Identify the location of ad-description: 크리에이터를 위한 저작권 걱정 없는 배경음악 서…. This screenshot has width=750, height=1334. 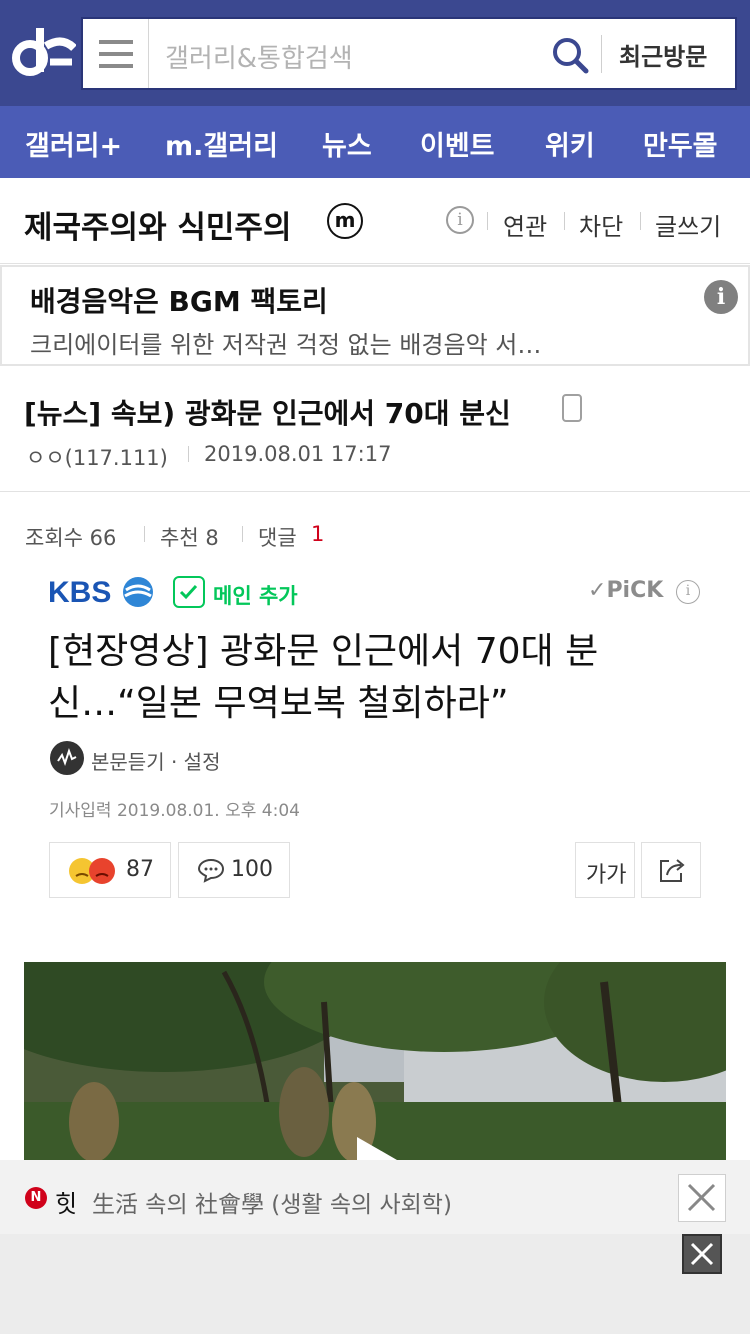
(286, 345).